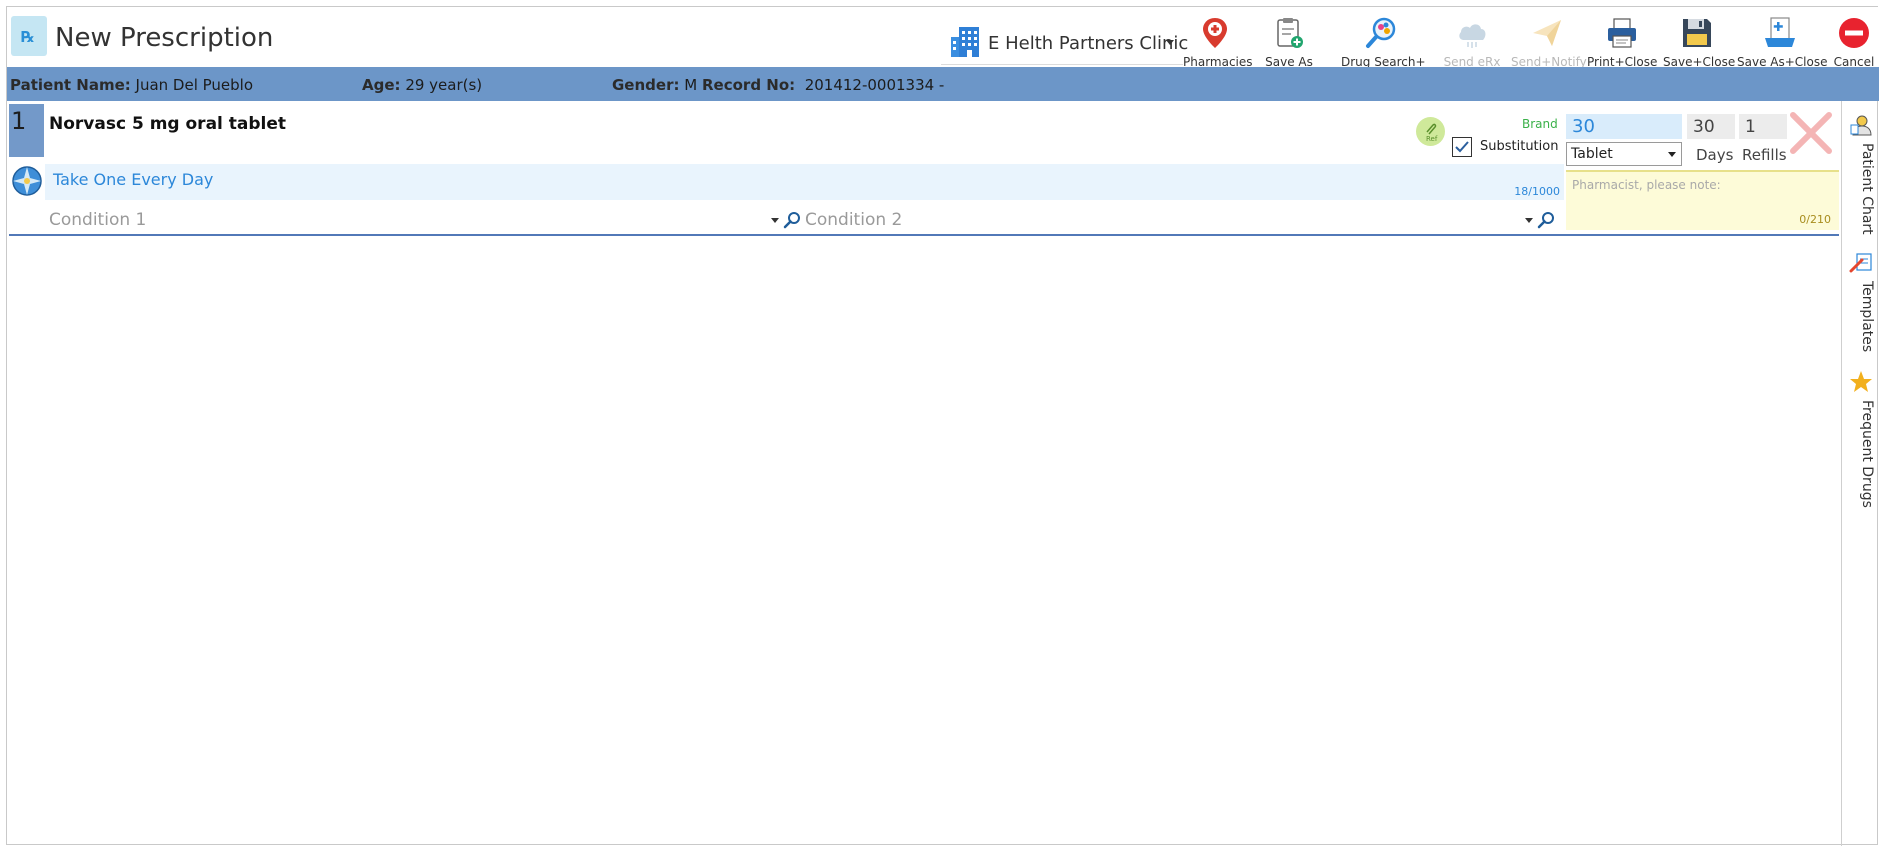  I want to click on condition-2-input: Condition 2, so click(853, 220).